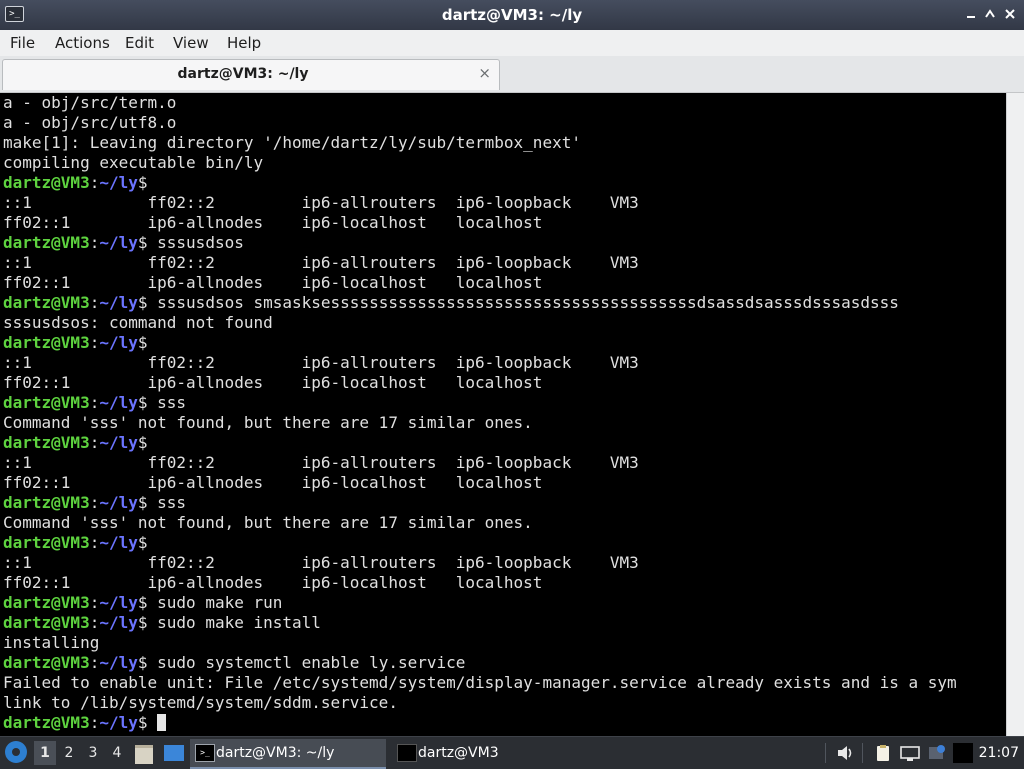 The height and width of the screenshot is (769, 1024). Describe the element at coordinates (139, 43) in the screenshot. I see `menu-edit: Edit` at that location.